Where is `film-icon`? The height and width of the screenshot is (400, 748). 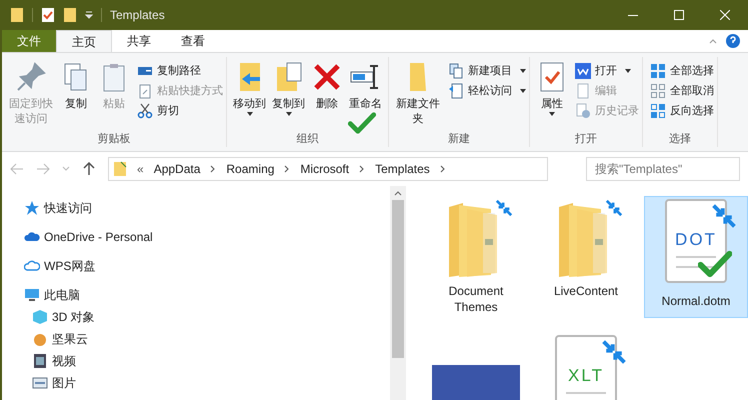
film-icon is located at coordinates (40, 361).